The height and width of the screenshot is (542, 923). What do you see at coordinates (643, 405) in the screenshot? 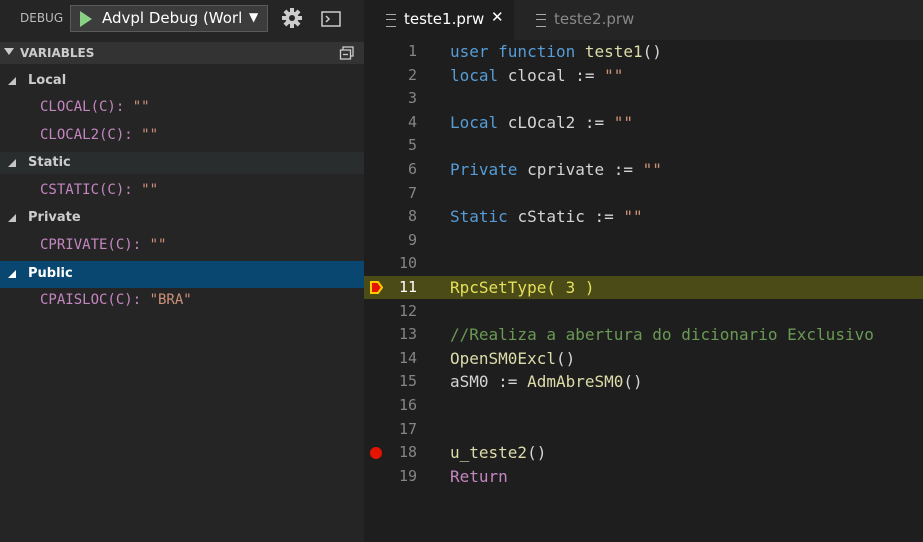
I see `code-line: 16` at bounding box center [643, 405].